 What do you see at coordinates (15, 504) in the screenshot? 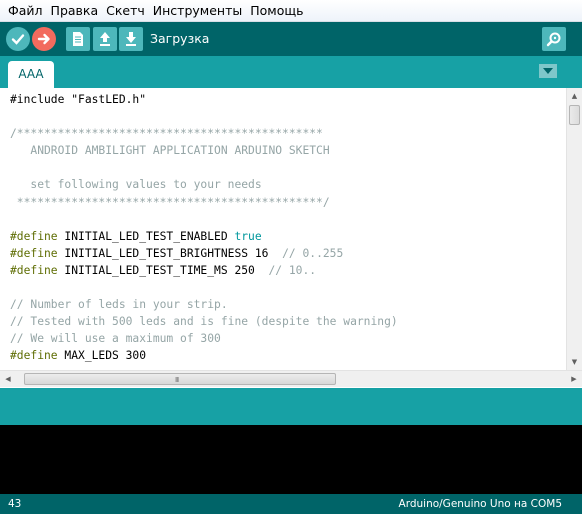
I see `line-number: 43` at bounding box center [15, 504].